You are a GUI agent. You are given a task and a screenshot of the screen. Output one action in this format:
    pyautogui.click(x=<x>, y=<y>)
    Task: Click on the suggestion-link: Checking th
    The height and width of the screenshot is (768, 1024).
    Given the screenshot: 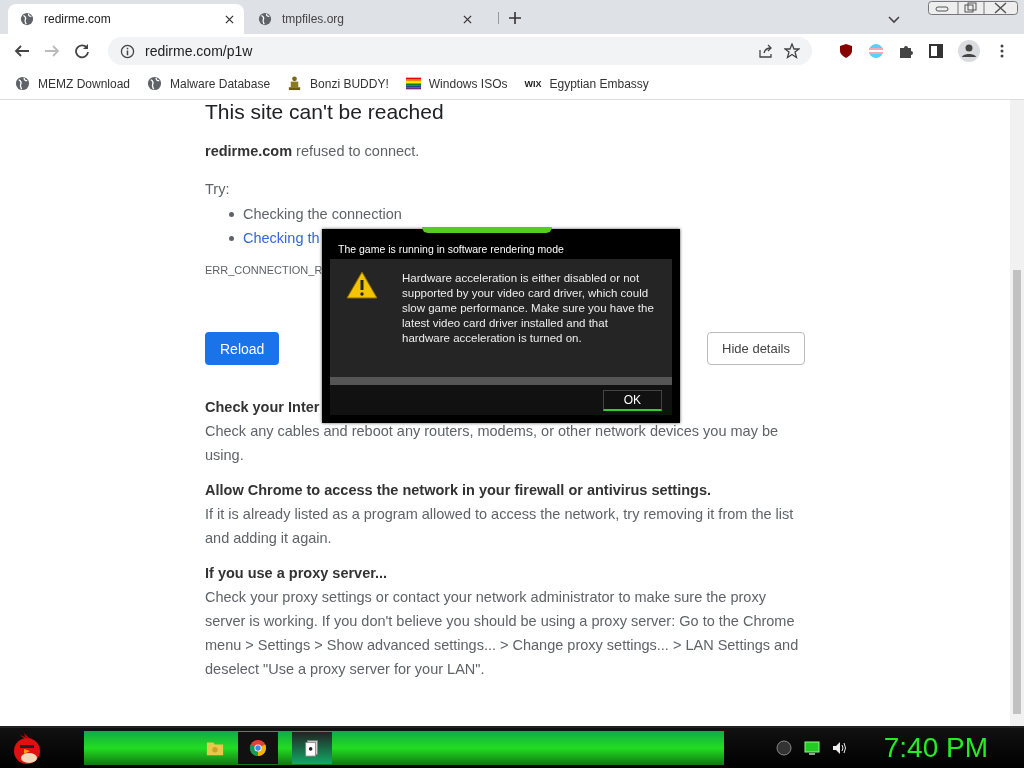 What is the action you would take?
    pyautogui.click(x=281, y=238)
    